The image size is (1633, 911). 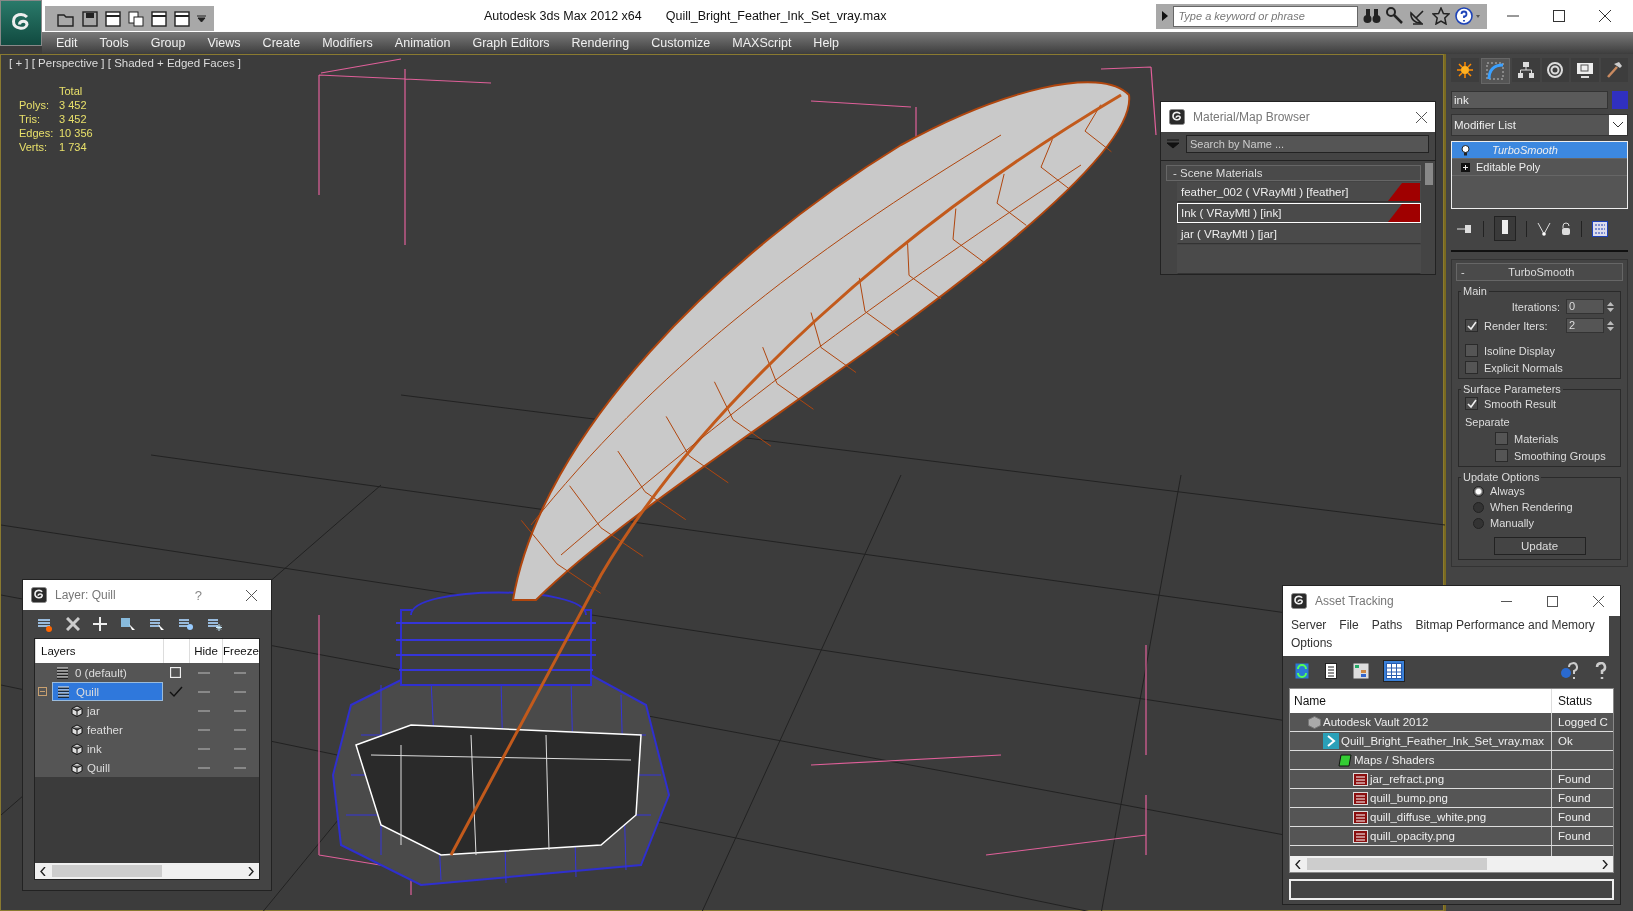 I want to click on table-cell: jar_refract.png, so click(x=1421, y=779).